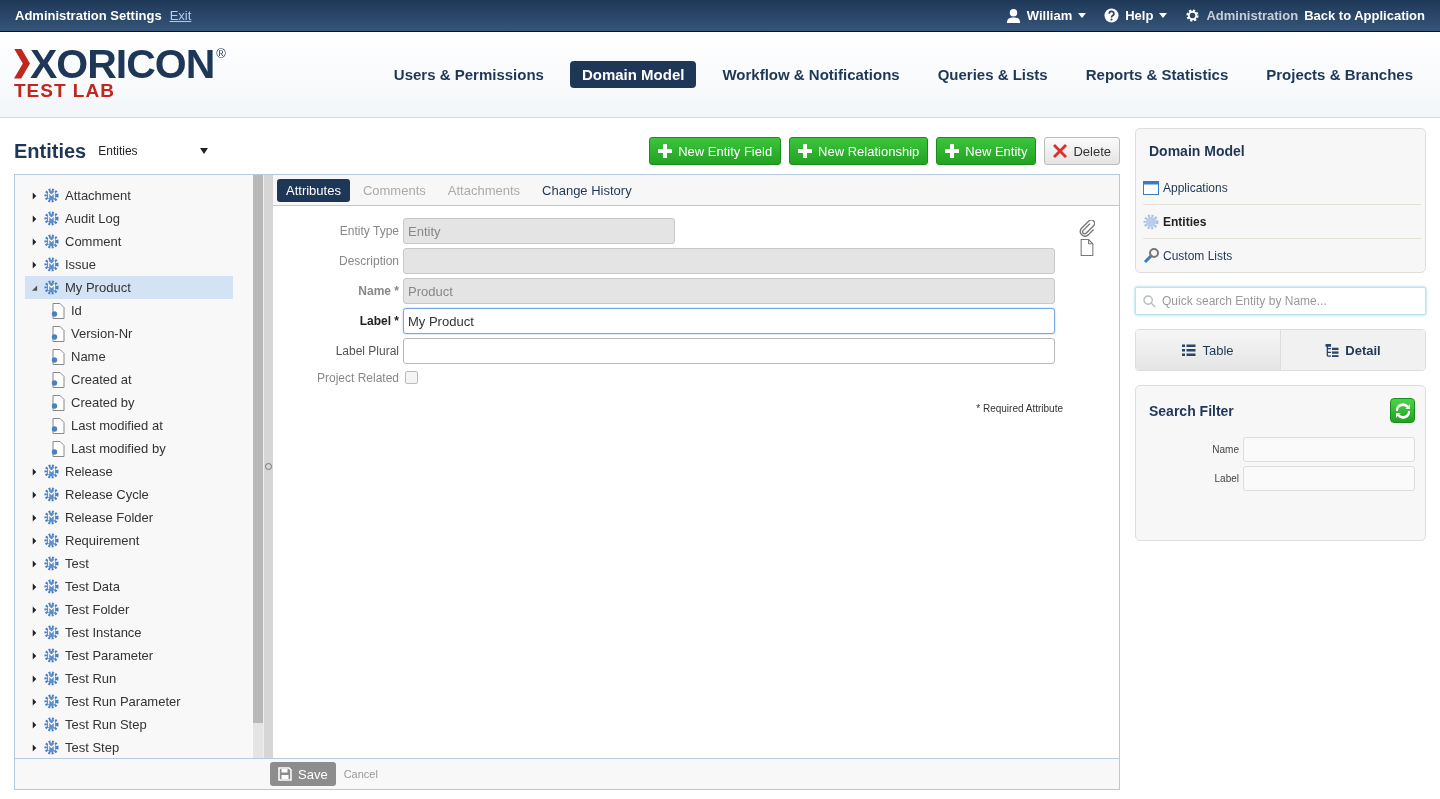  What do you see at coordinates (1352, 350) in the screenshot?
I see `view-toggle: Detail` at bounding box center [1352, 350].